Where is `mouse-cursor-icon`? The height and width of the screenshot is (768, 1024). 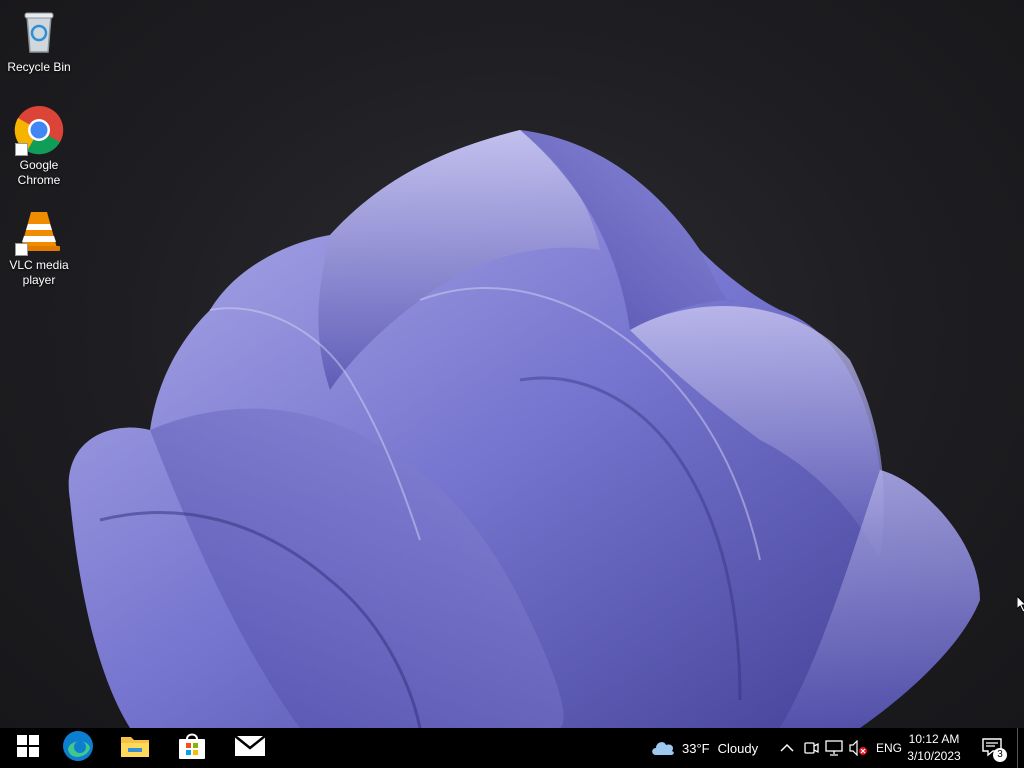 mouse-cursor-icon is located at coordinates (1020, 605).